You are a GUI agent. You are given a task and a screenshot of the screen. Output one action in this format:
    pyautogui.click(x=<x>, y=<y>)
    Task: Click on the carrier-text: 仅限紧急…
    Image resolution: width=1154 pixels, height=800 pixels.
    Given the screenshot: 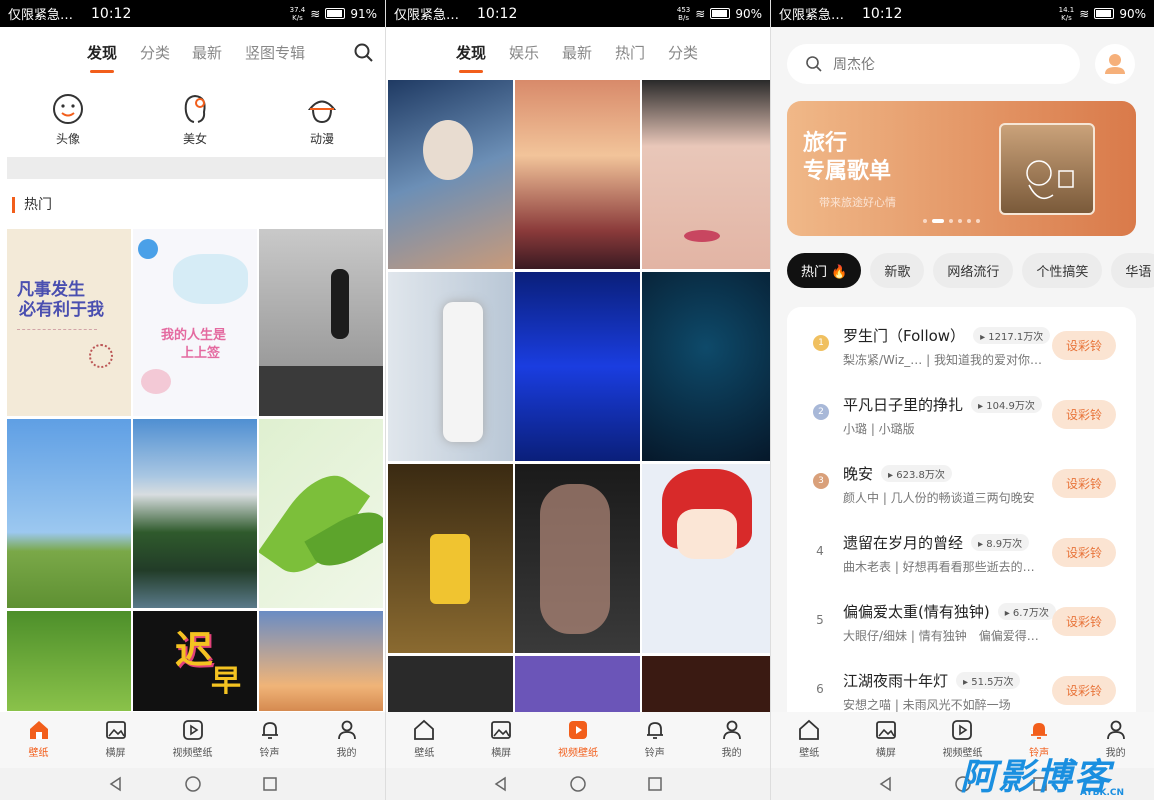 What is the action you would take?
    pyautogui.click(x=812, y=15)
    